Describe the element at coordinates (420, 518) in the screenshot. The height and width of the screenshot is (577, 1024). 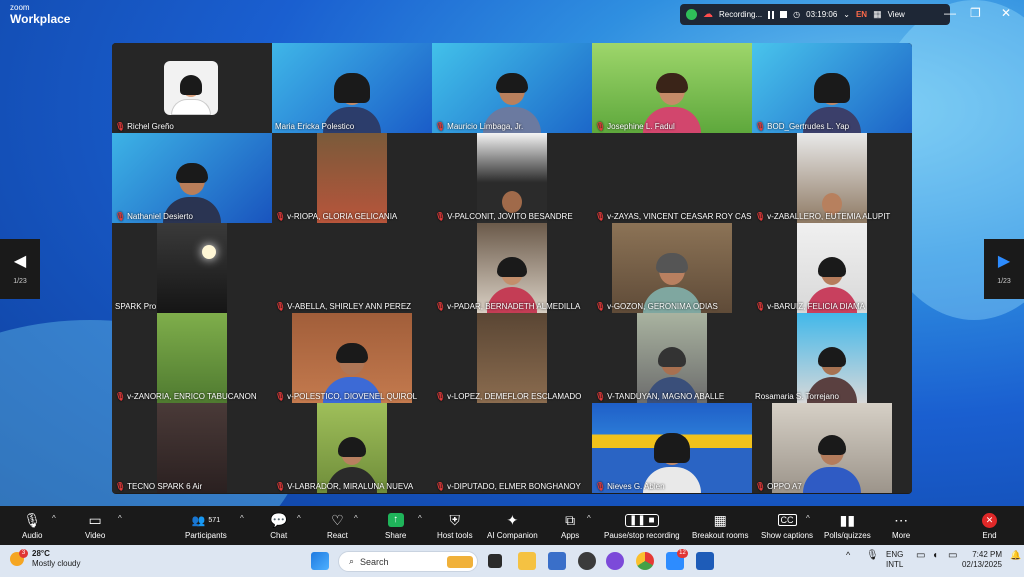
I see `share-options-caret: ^` at that location.